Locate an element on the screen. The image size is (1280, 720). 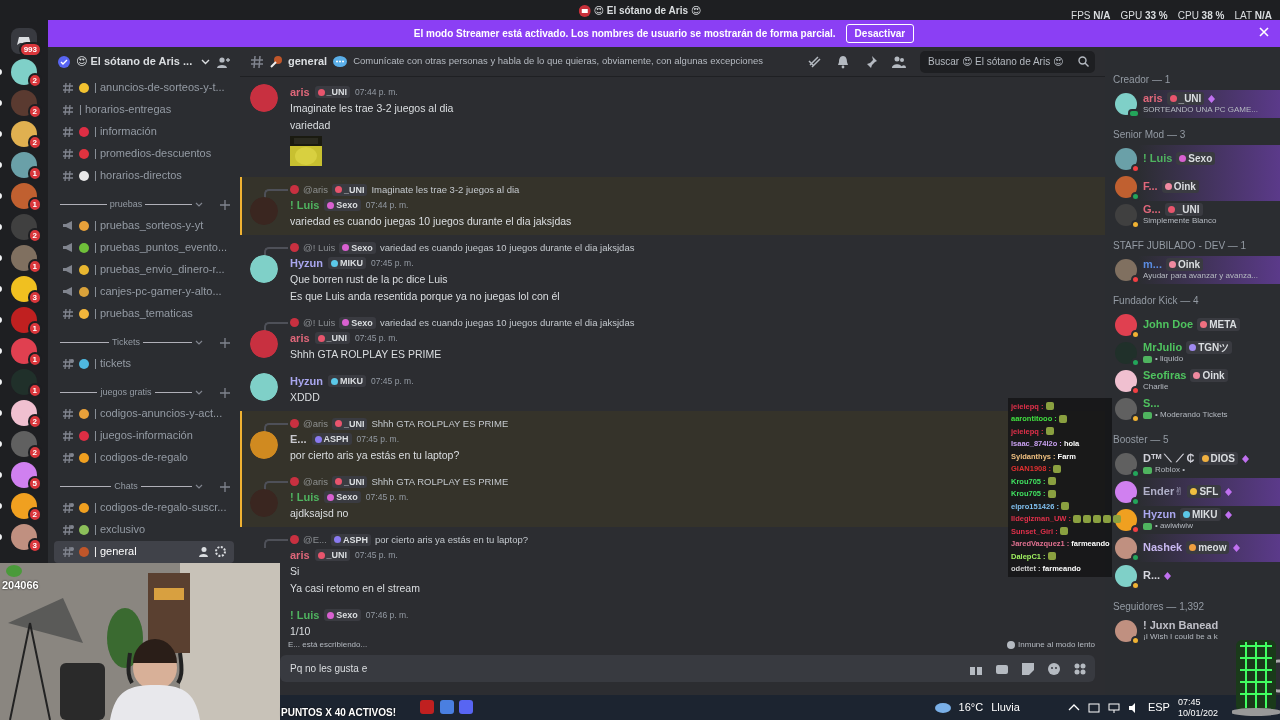
member-name: ! Juxn Banead is located at coordinates (1181, 626).